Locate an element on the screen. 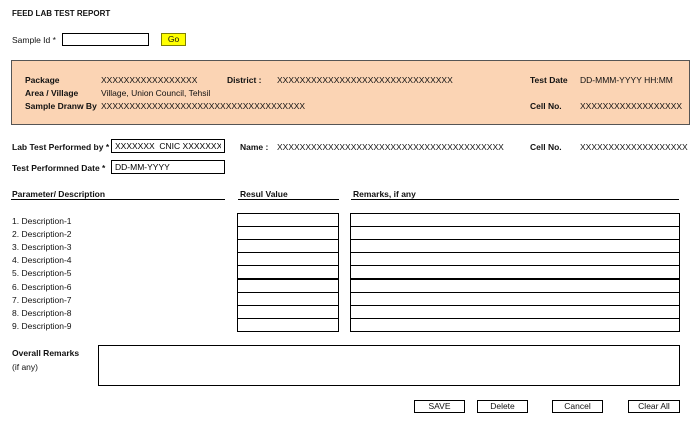  go-button: Go is located at coordinates (173, 39).